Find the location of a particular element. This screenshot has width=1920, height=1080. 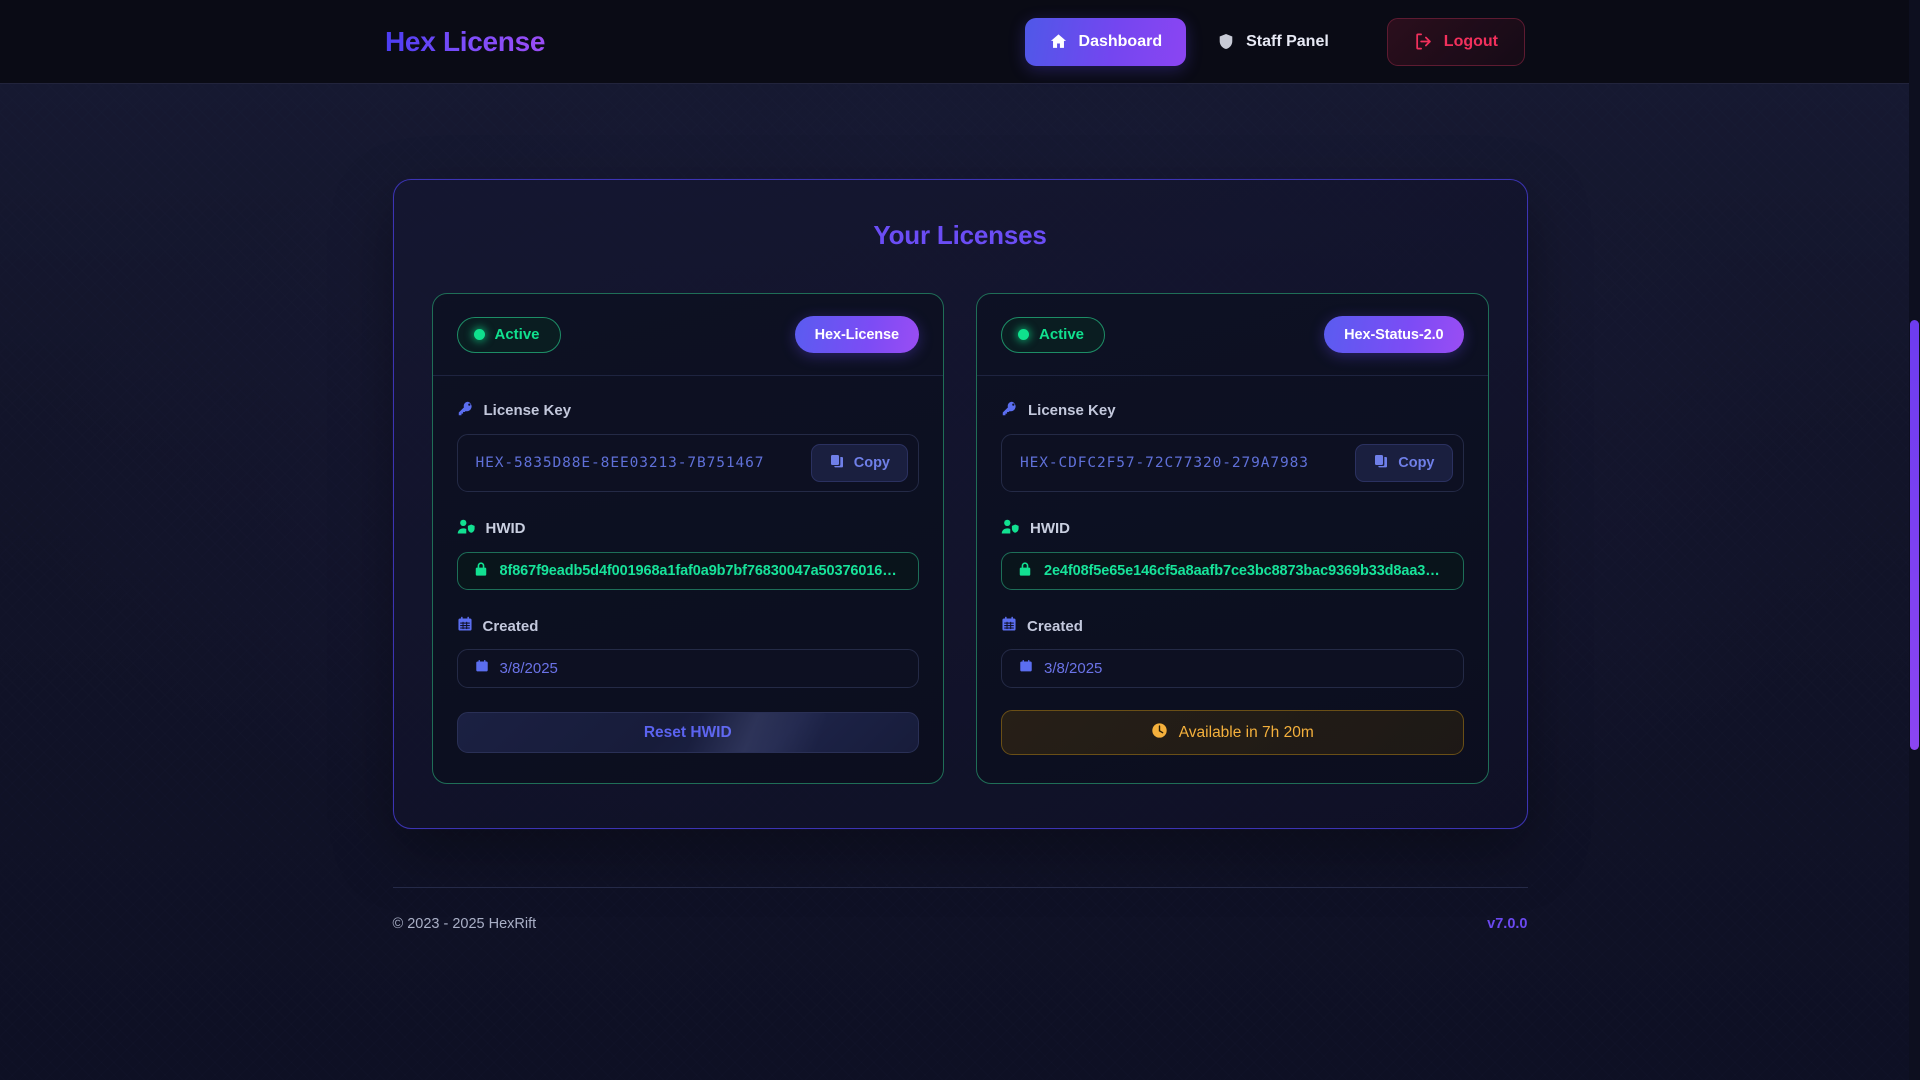

nav-staff-panel-label: Staff Panel is located at coordinates (1287, 41).